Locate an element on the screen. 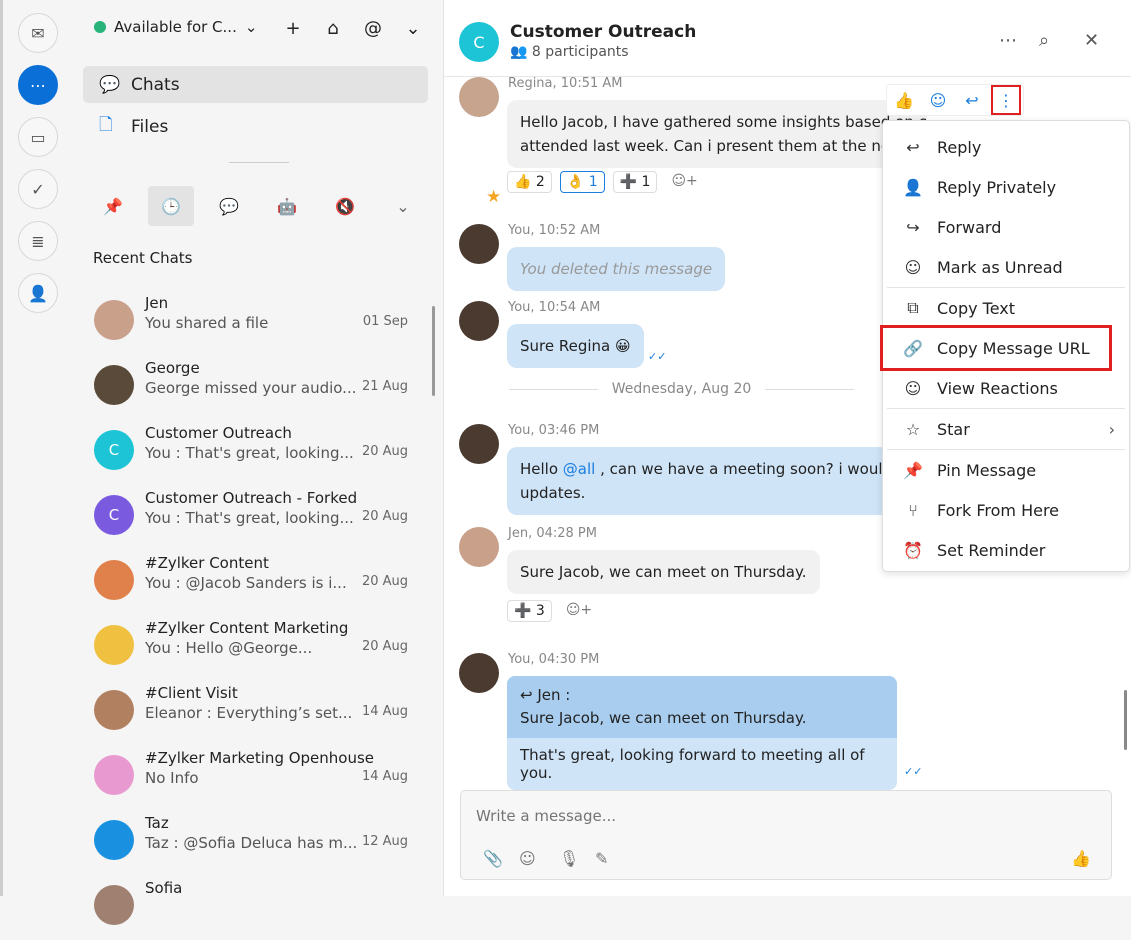 The height and width of the screenshot is (940, 1131). message-input is located at coordinates (776, 816).